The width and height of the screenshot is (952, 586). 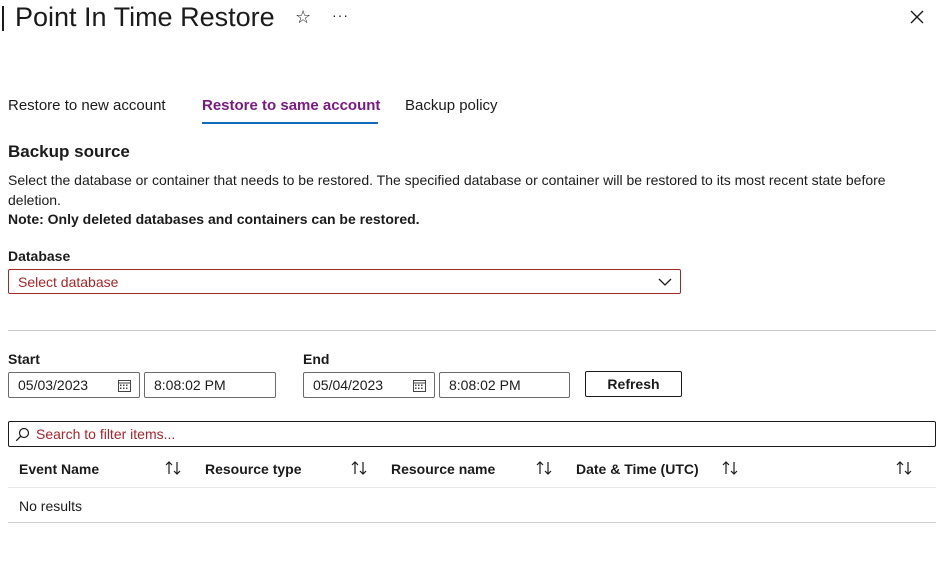 What do you see at coordinates (485, 385) in the screenshot?
I see `end-time-value: 8:08:02 PM` at bounding box center [485, 385].